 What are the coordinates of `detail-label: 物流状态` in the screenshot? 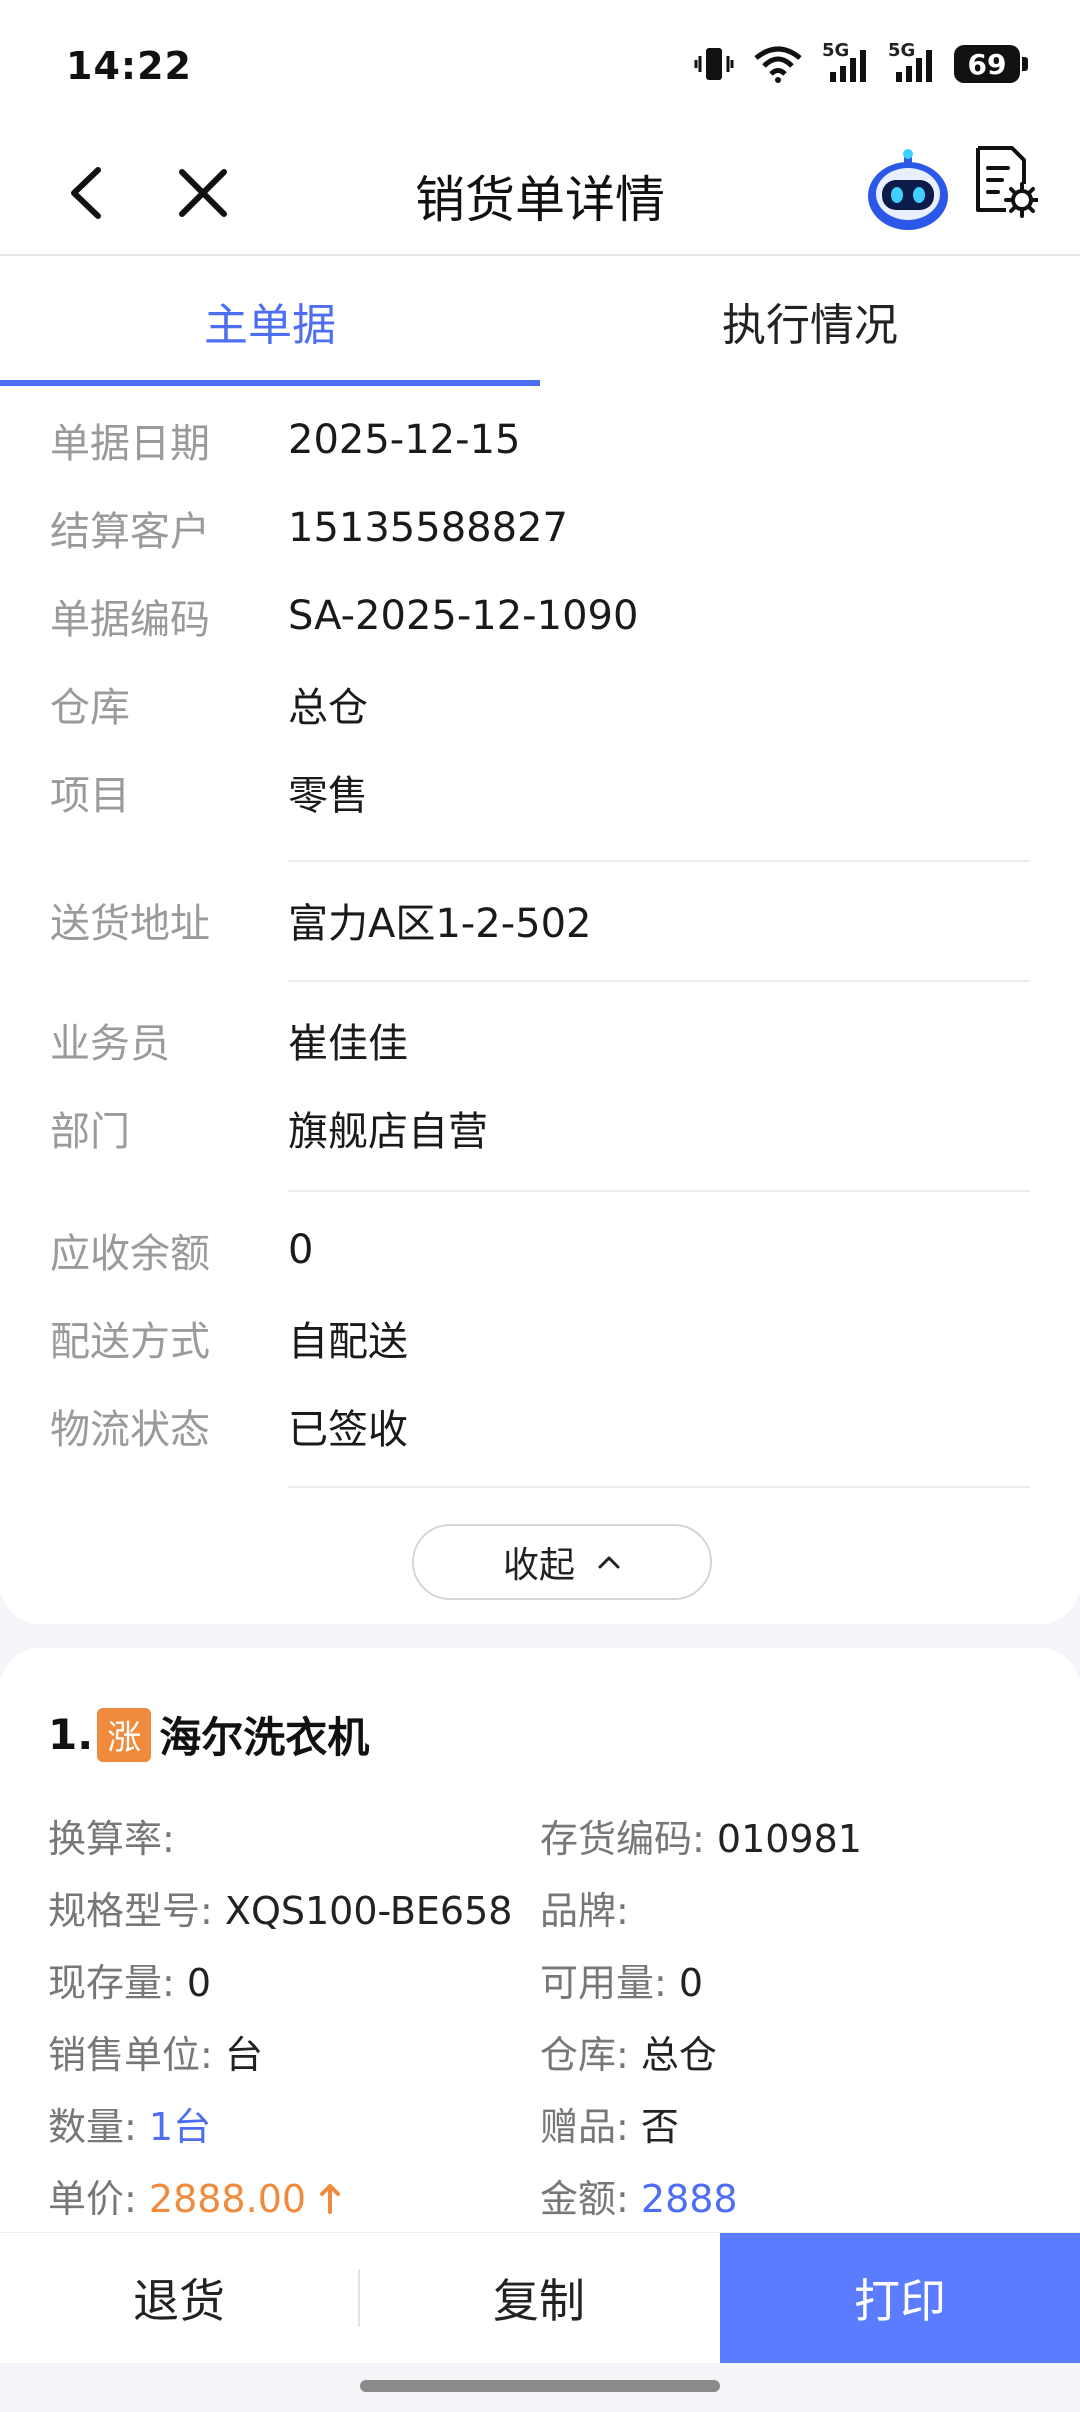 It's located at (130, 1430).